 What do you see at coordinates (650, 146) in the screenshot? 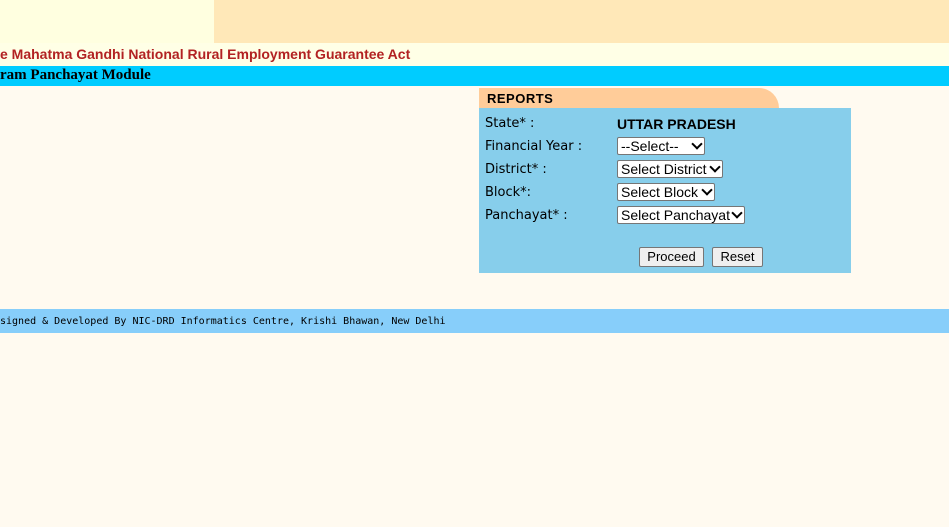
I see `financial-year-select-value: --Select--` at bounding box center [650, 146].